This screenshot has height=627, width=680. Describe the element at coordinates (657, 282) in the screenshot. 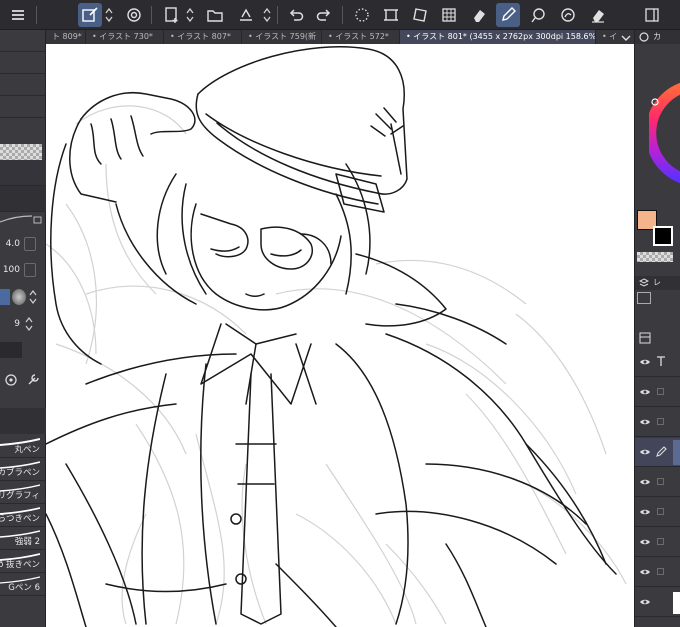

I see `layer-panel-title: レ` at that location.